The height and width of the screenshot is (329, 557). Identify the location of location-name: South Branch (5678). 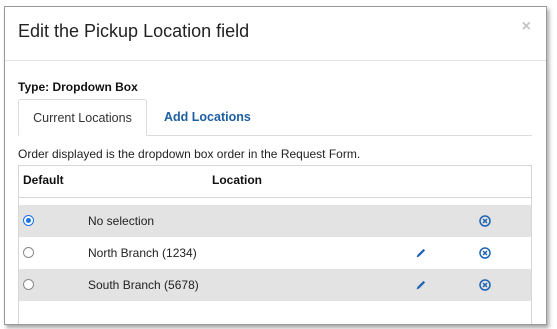
(143, 285).